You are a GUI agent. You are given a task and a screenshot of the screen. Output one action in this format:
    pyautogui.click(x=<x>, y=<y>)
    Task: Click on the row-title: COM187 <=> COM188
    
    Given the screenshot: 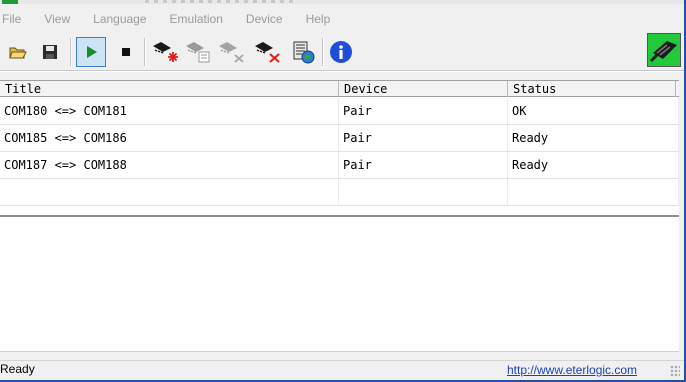 What is the action you would take?
    pyautogui.click(x=169, y=165)
    